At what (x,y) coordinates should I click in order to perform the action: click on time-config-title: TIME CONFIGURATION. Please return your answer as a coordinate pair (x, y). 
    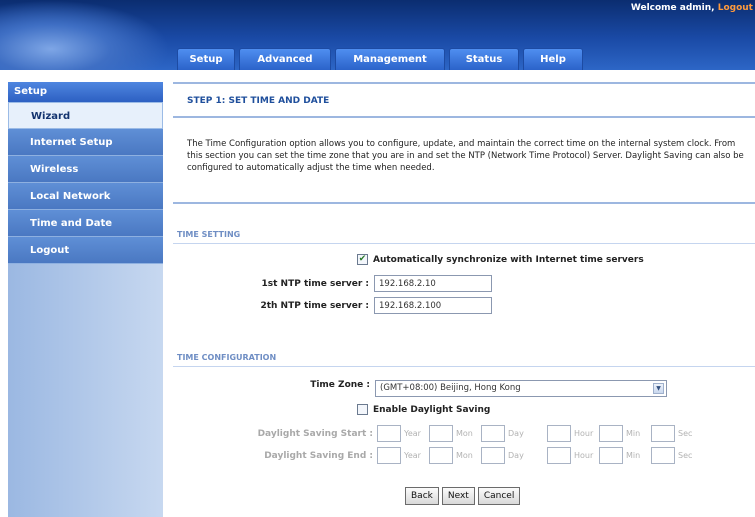
    Looking at the image, I should click on (227, 357).